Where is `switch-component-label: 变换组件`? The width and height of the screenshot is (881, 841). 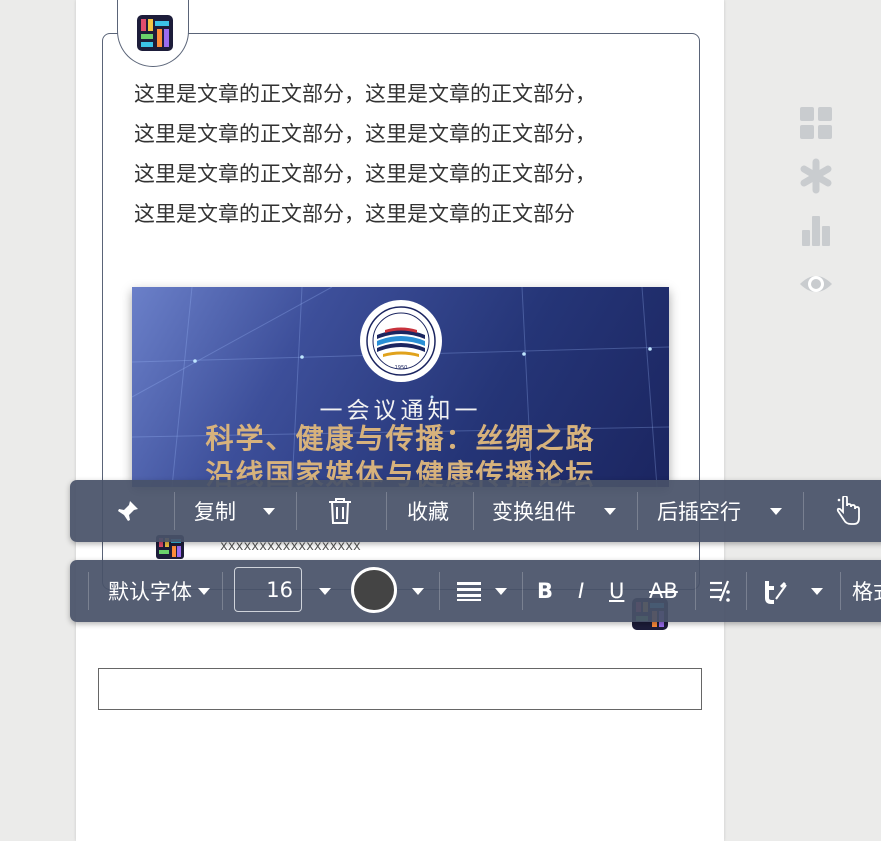
switch-component-label: 变换组件 is located at coordinates (534, 512).